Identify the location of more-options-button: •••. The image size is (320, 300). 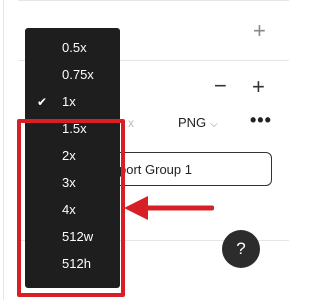
(261, 120).